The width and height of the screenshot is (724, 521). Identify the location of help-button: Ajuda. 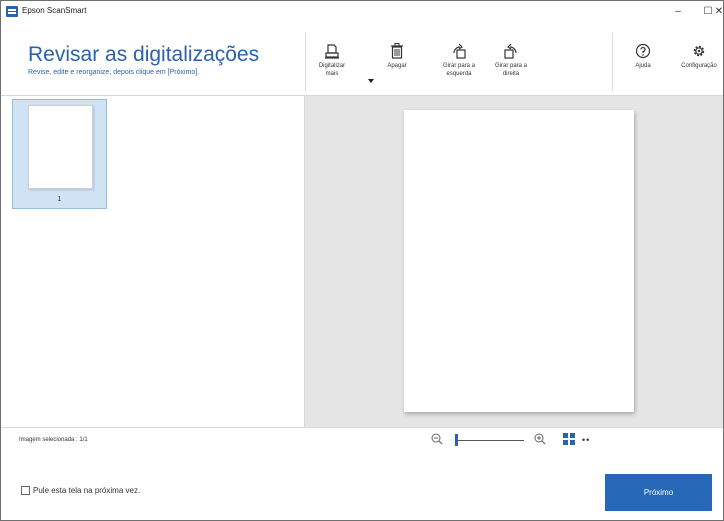
(643, 56).